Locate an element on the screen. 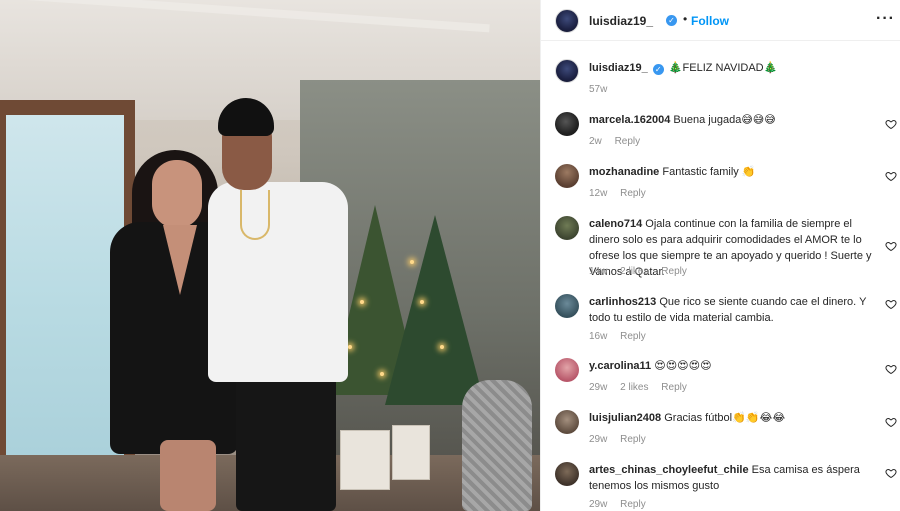 This screenshot has height=511, width=900. caption-meta: 57w is located at coordinates (603, 89).